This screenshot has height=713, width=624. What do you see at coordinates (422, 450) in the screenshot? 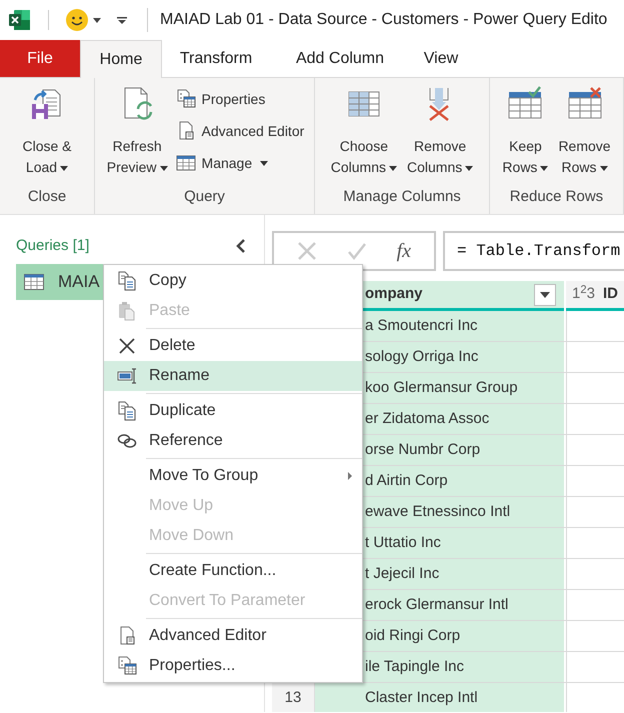
I see `table-cell-text: orse Numbr Corp` at bounding box center [422, 450].